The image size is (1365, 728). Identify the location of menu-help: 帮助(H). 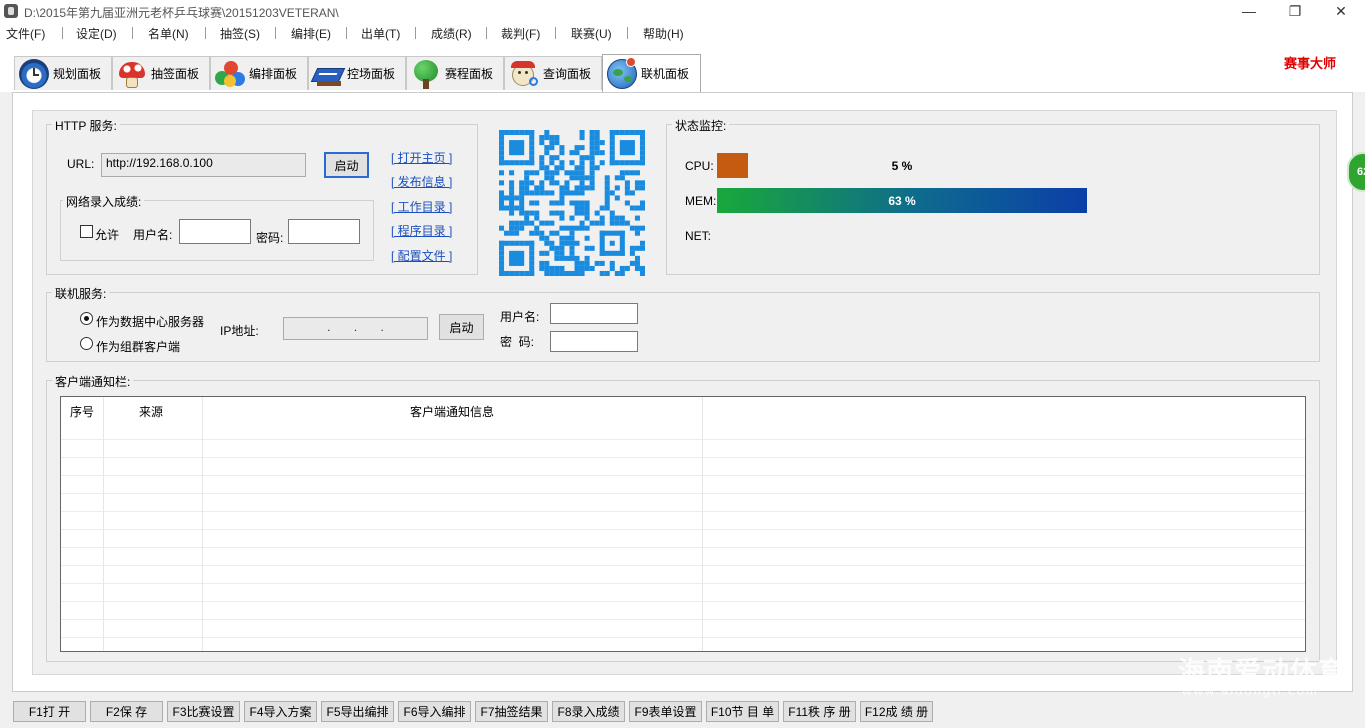
(663, 33).